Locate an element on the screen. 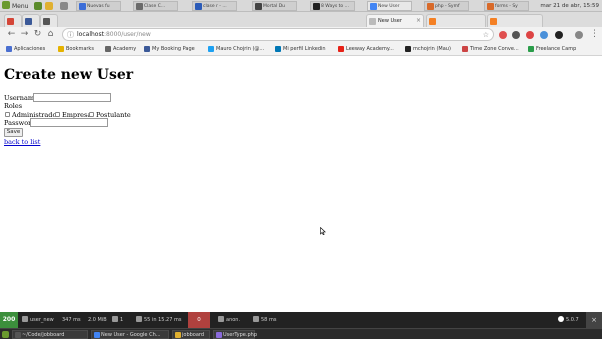  bookmark-apps: Aplicaciones is located at coordinates (25, 49).